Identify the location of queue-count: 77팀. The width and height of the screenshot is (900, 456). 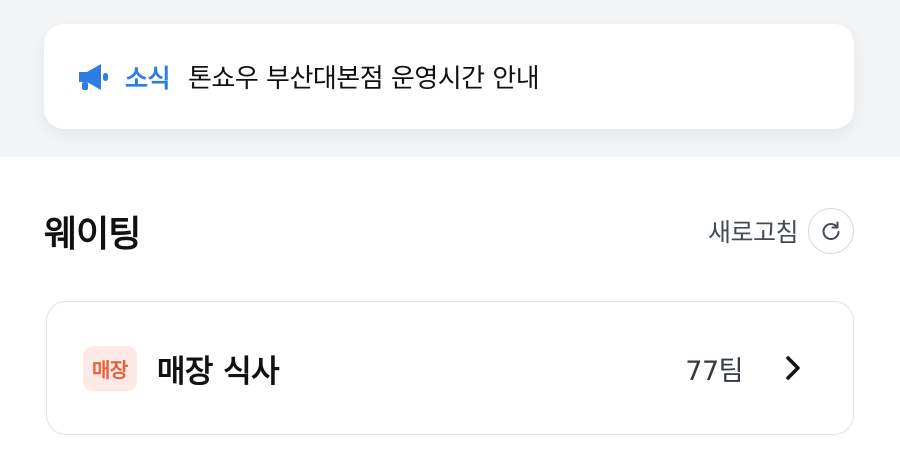
(714, 371).